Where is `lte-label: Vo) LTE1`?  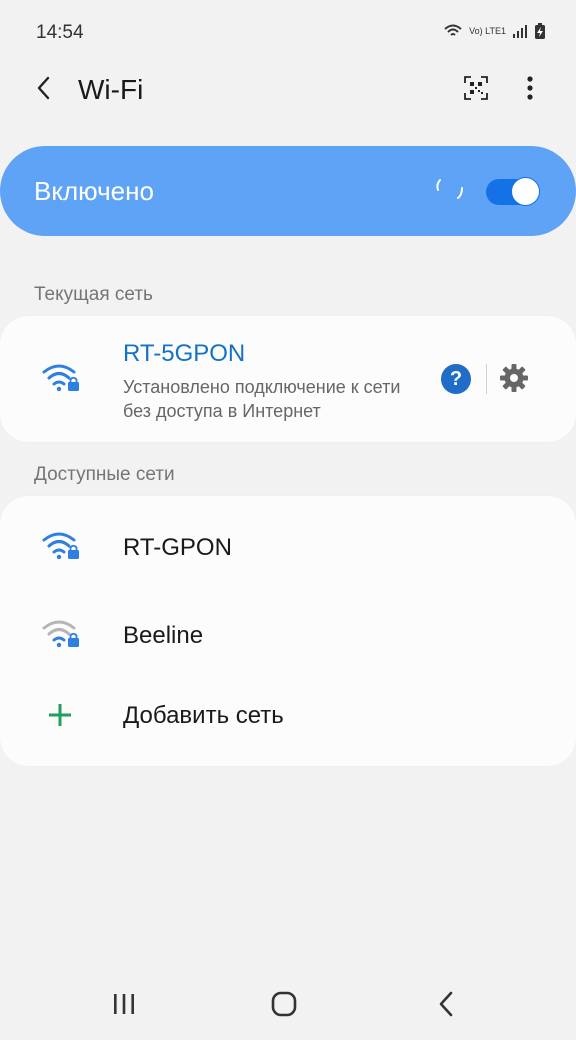
lte-label: Vo) LTE1 is located at coordinates (487, 30).